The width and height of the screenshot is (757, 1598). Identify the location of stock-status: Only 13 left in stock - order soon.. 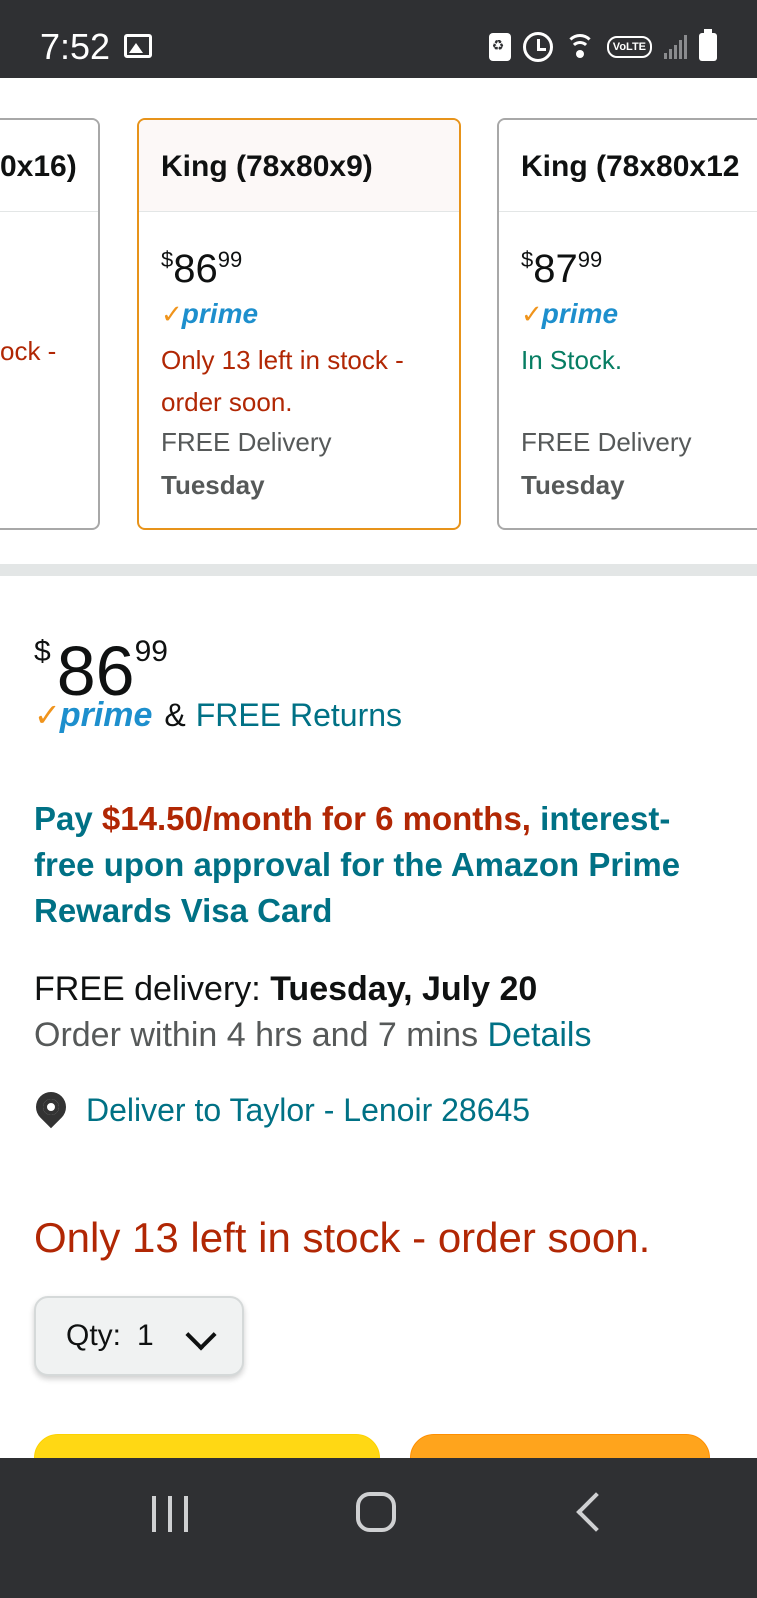
(342, 1237).